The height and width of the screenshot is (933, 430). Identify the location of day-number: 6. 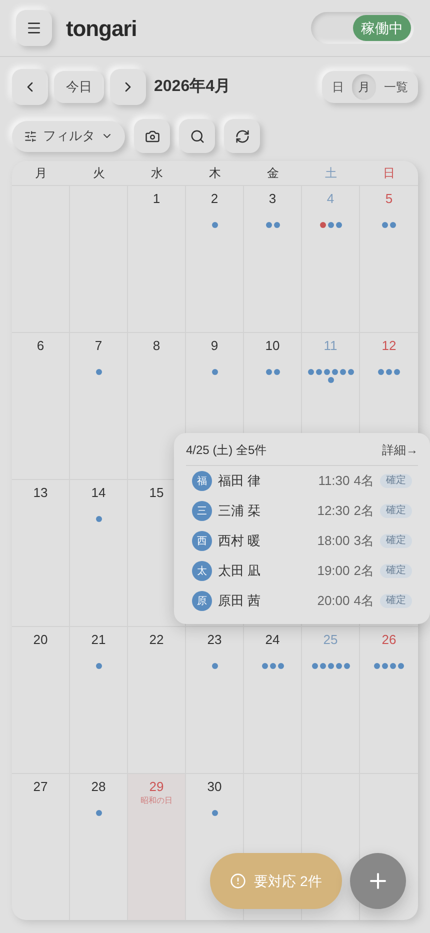
(40, 346).